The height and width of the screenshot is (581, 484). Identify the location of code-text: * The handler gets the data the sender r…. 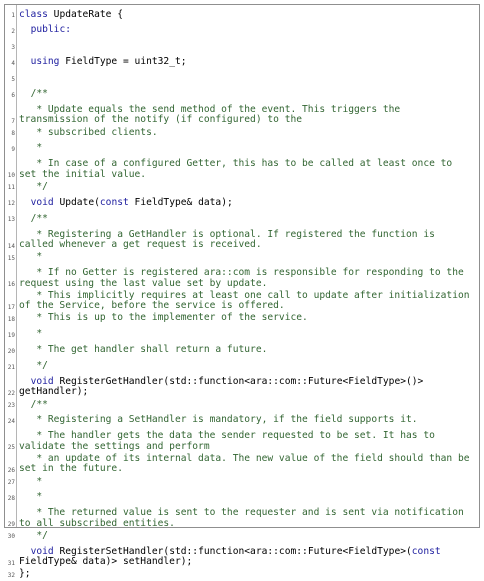
(247, 441).